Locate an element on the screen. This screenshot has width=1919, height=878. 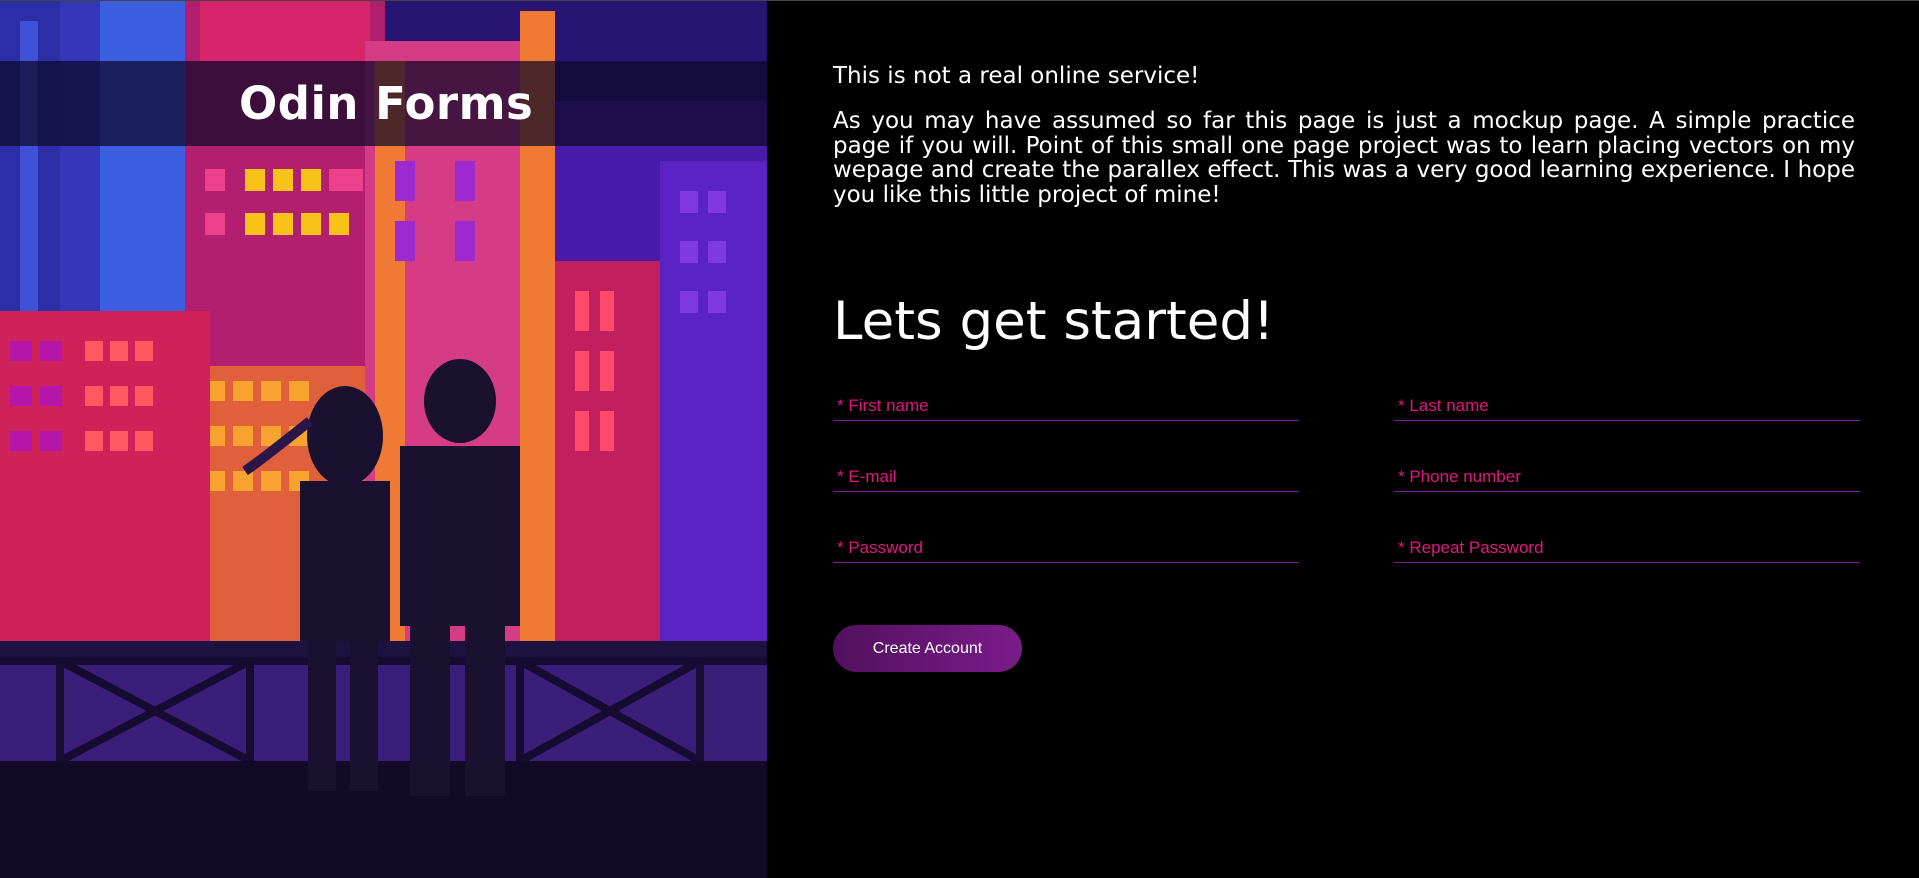
first-name-field-wrapper is located at coordinates (1066, 406).